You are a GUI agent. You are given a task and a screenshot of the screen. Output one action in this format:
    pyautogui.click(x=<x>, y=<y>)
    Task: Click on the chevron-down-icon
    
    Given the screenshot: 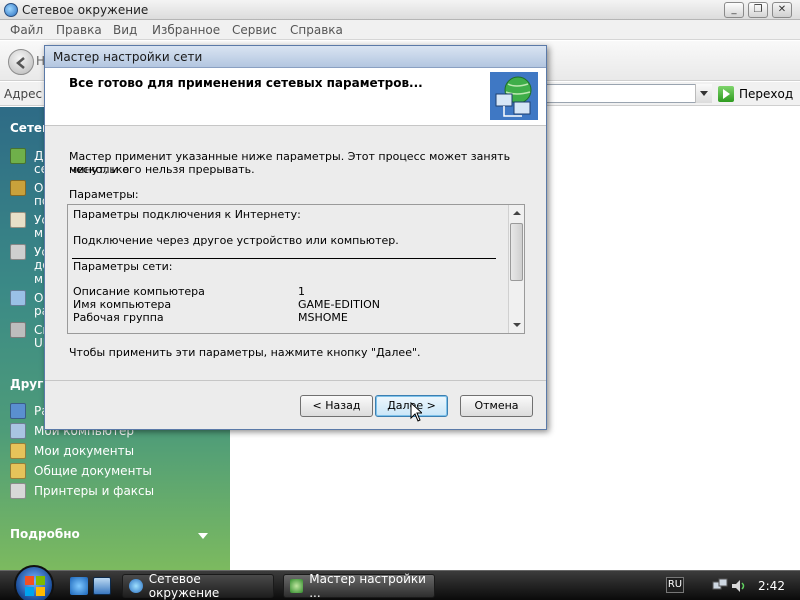 What is the action you would take?
    pyautogui.click(x=203, y=536)
    